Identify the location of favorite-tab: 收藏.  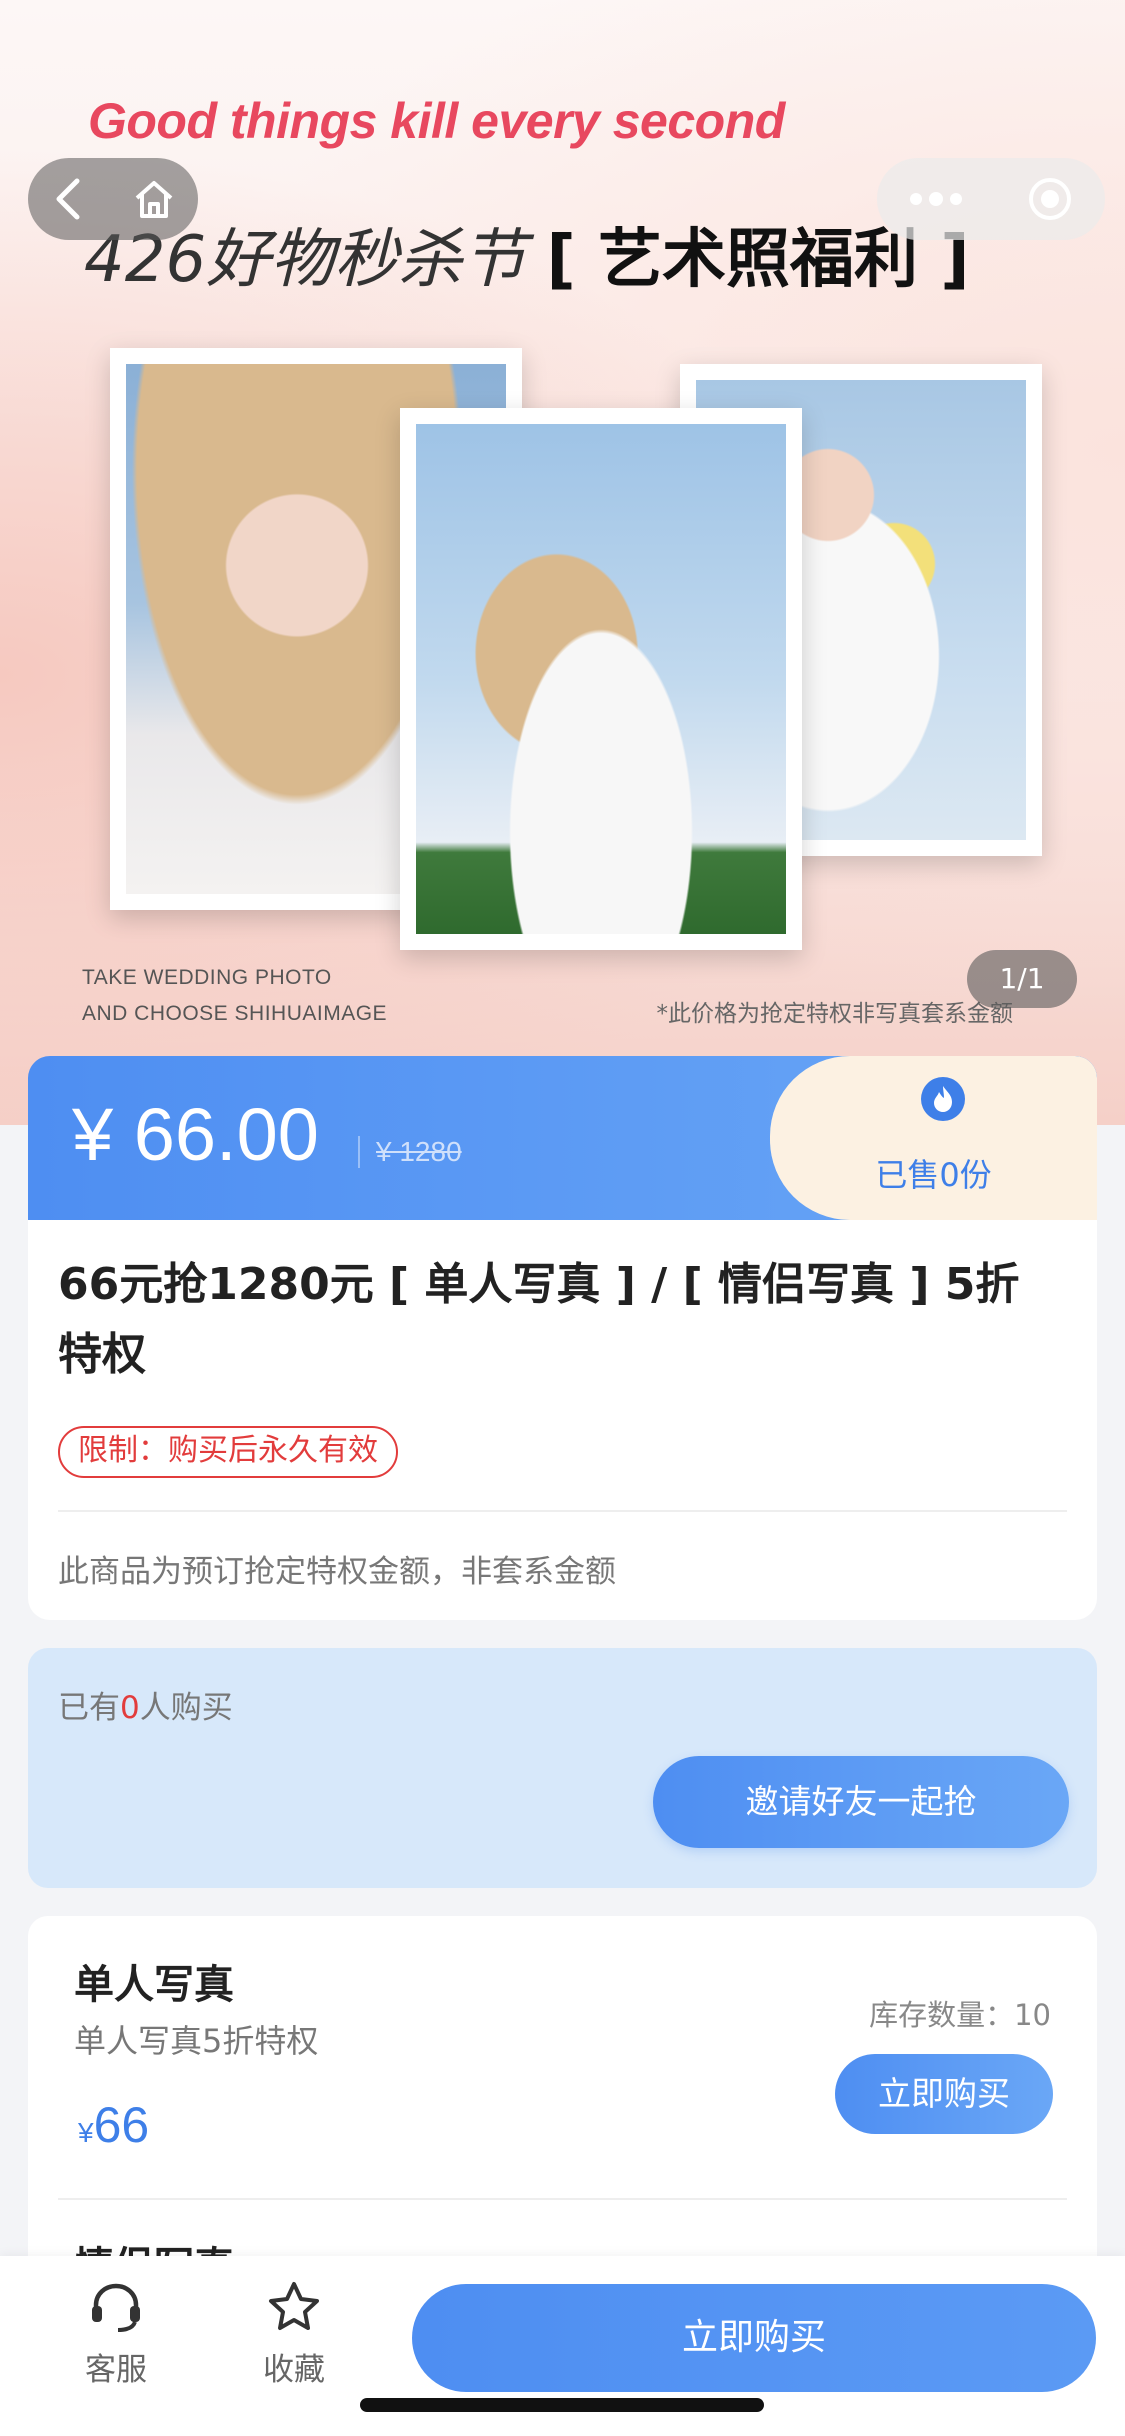
(294, 2333).